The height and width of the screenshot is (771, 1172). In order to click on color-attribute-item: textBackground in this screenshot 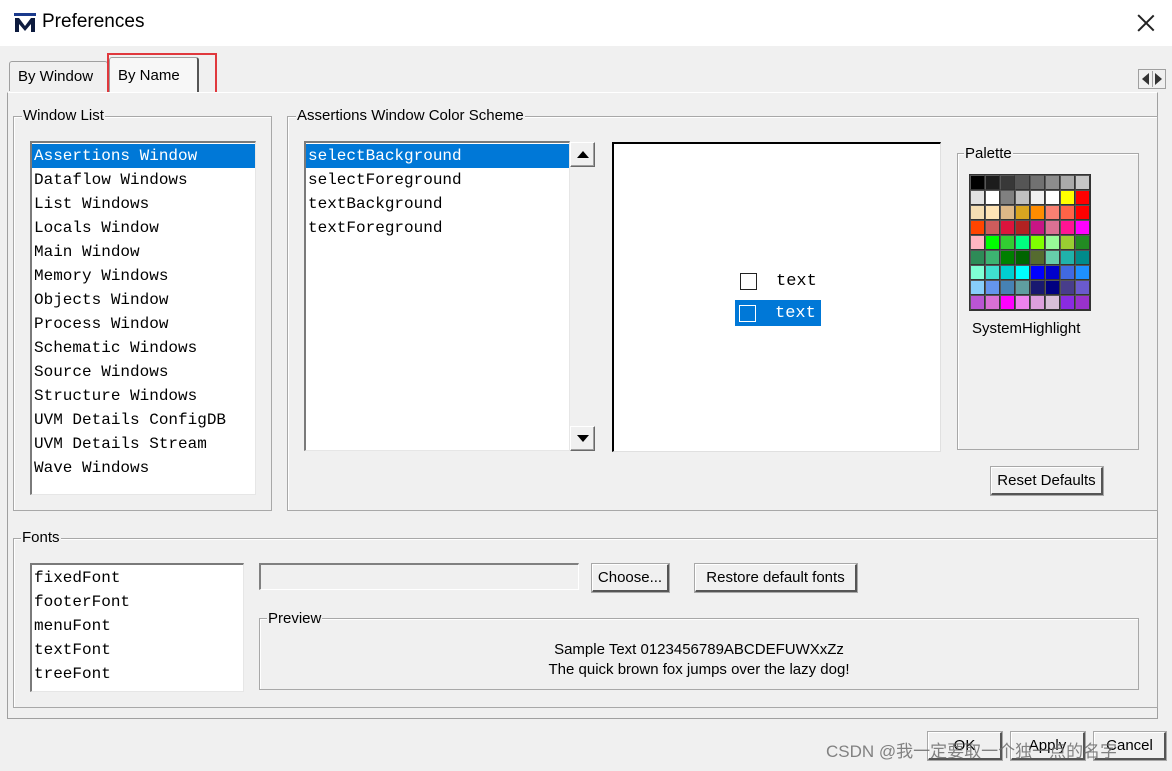, I will do `click(437, 204)`.